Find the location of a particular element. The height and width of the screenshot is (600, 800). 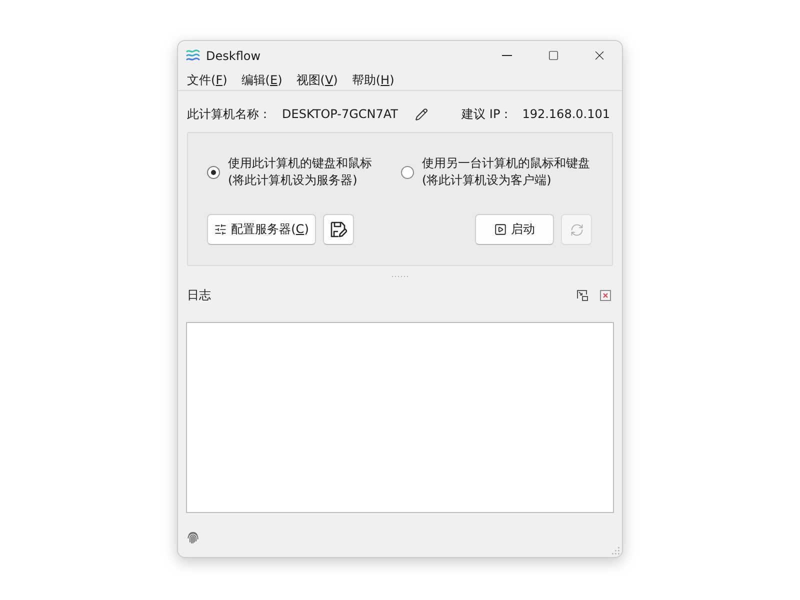

menu-item: 帮助(H) is located at coordinates (373, 80).